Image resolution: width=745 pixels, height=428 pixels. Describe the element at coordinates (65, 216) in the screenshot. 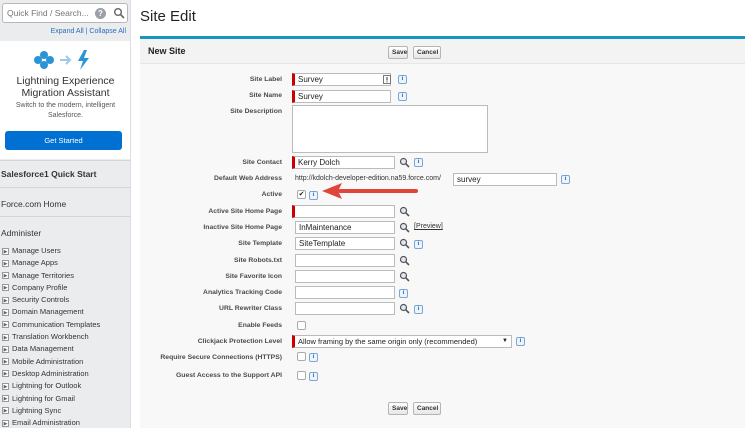

I see `sidebar-divider` at that location.